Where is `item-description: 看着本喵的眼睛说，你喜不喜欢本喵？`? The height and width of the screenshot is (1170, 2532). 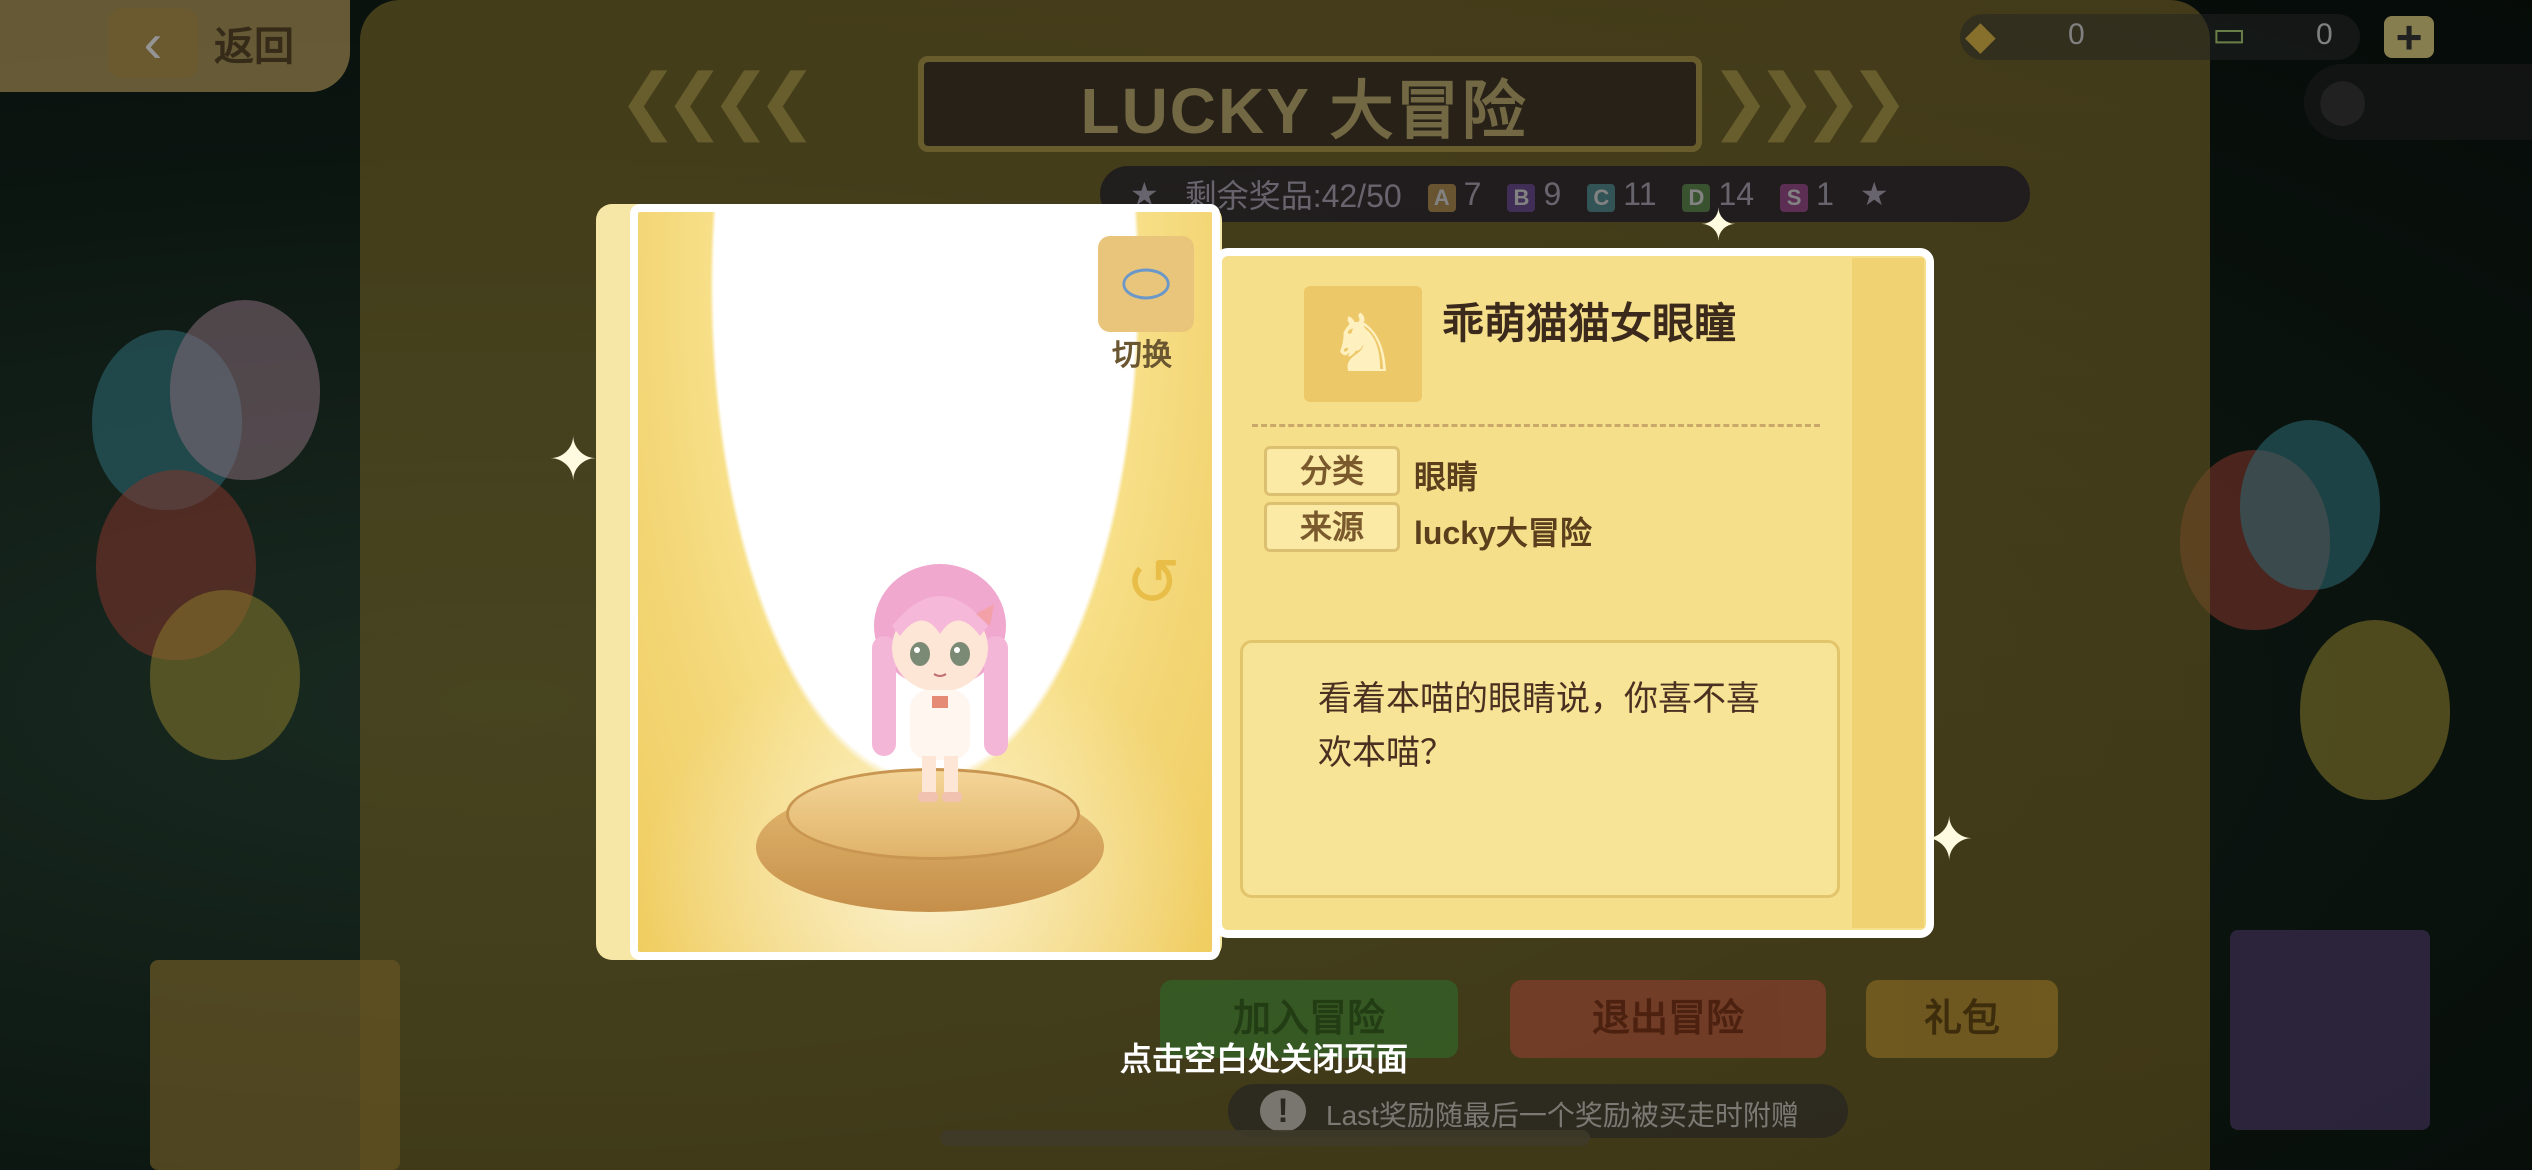
item-description: 看着本喵的眼睛说，你喜不喜欢本喵？ is located at coordinates (1539, 726).